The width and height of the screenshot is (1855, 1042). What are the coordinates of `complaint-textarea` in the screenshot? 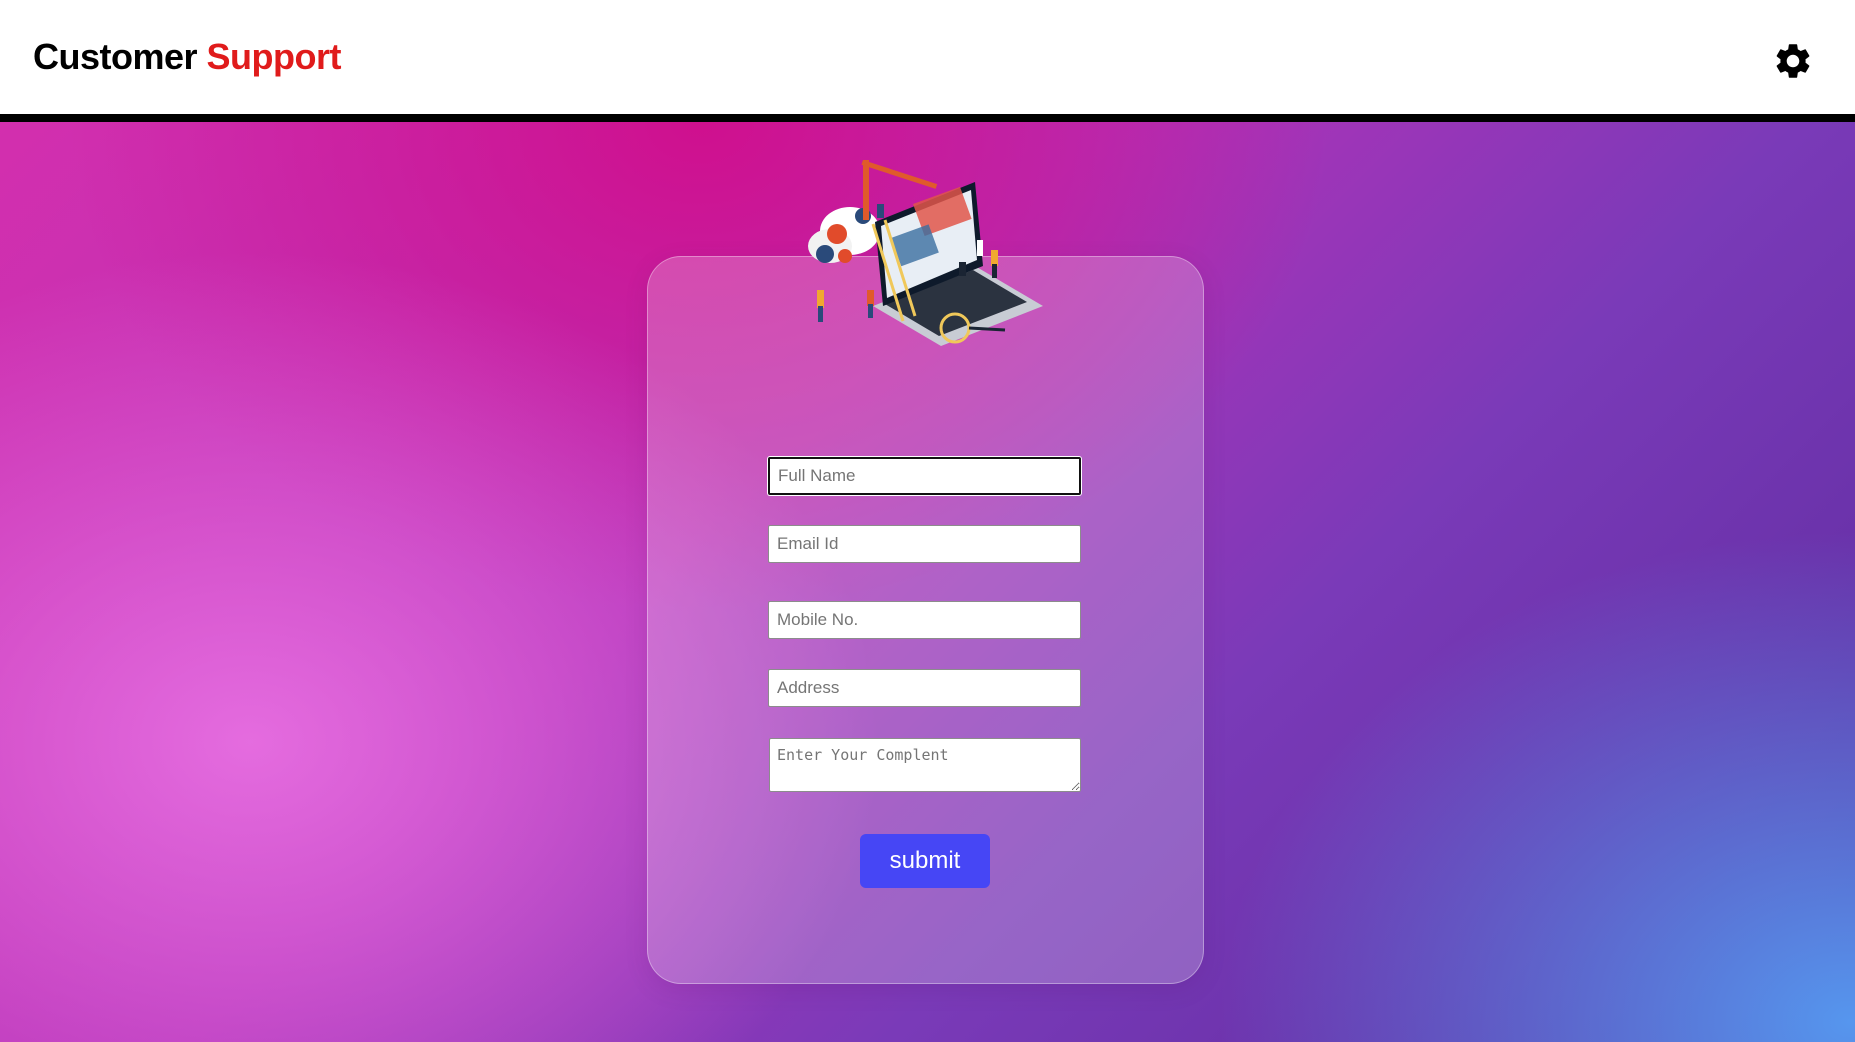 It's located at (925, 765).